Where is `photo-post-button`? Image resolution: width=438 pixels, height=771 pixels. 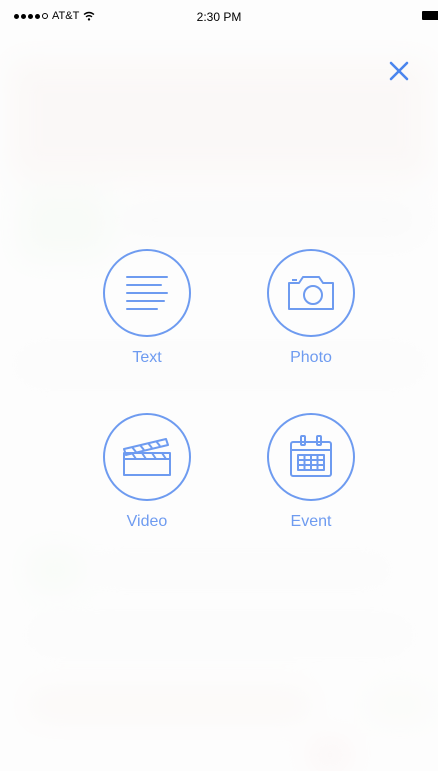 photo-post-button is located at coordinates (311, 293).